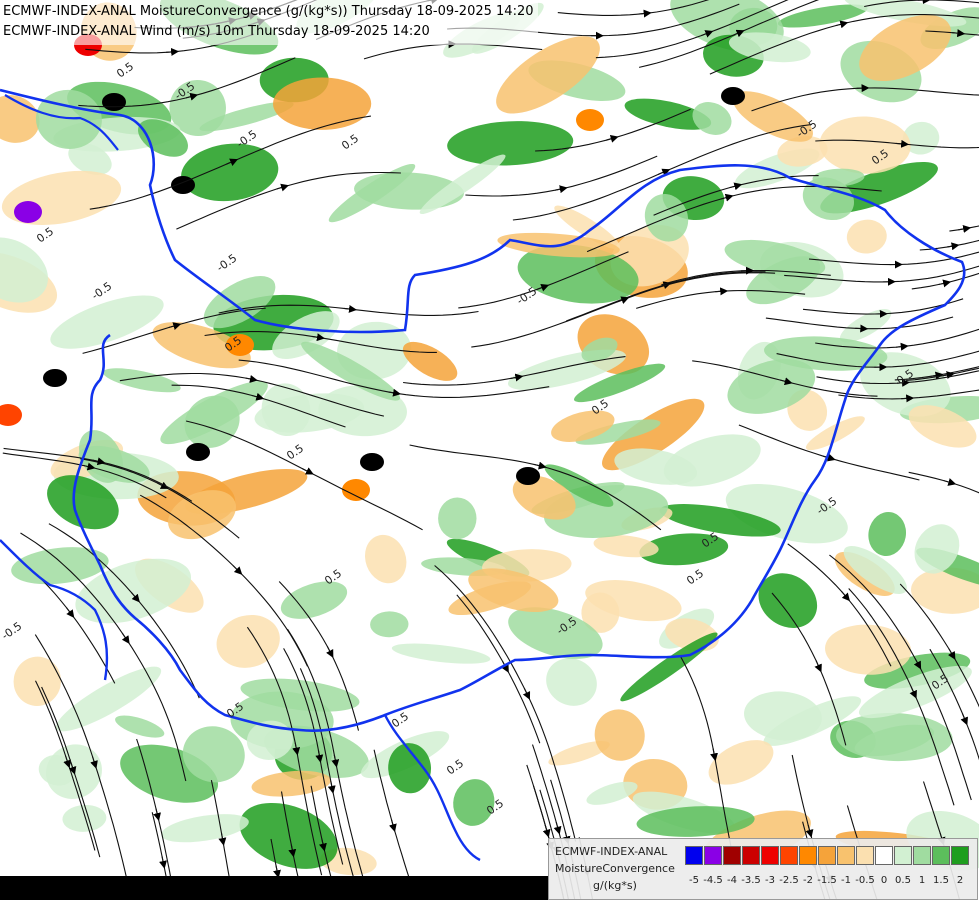 This screenshot has height=900, width=979. Describe the element at coordinates (960, 880) in the screenshot. I see `legend-tick: 2` at that location.